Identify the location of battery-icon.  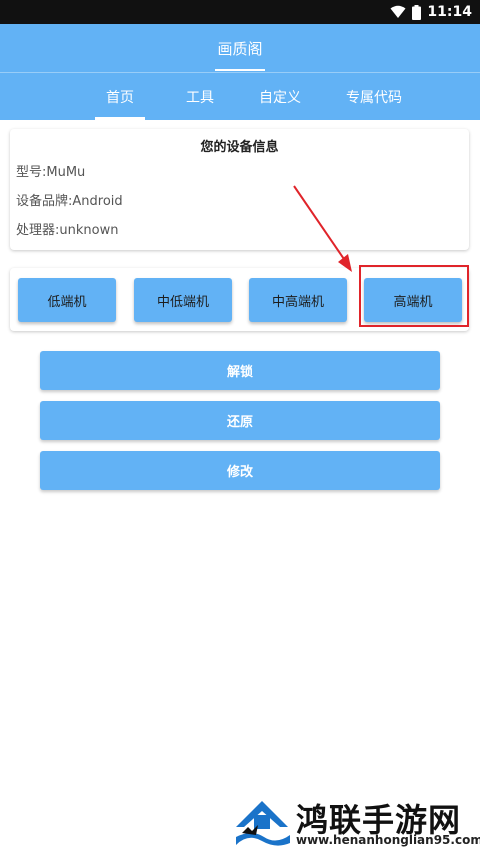
(417, 12).